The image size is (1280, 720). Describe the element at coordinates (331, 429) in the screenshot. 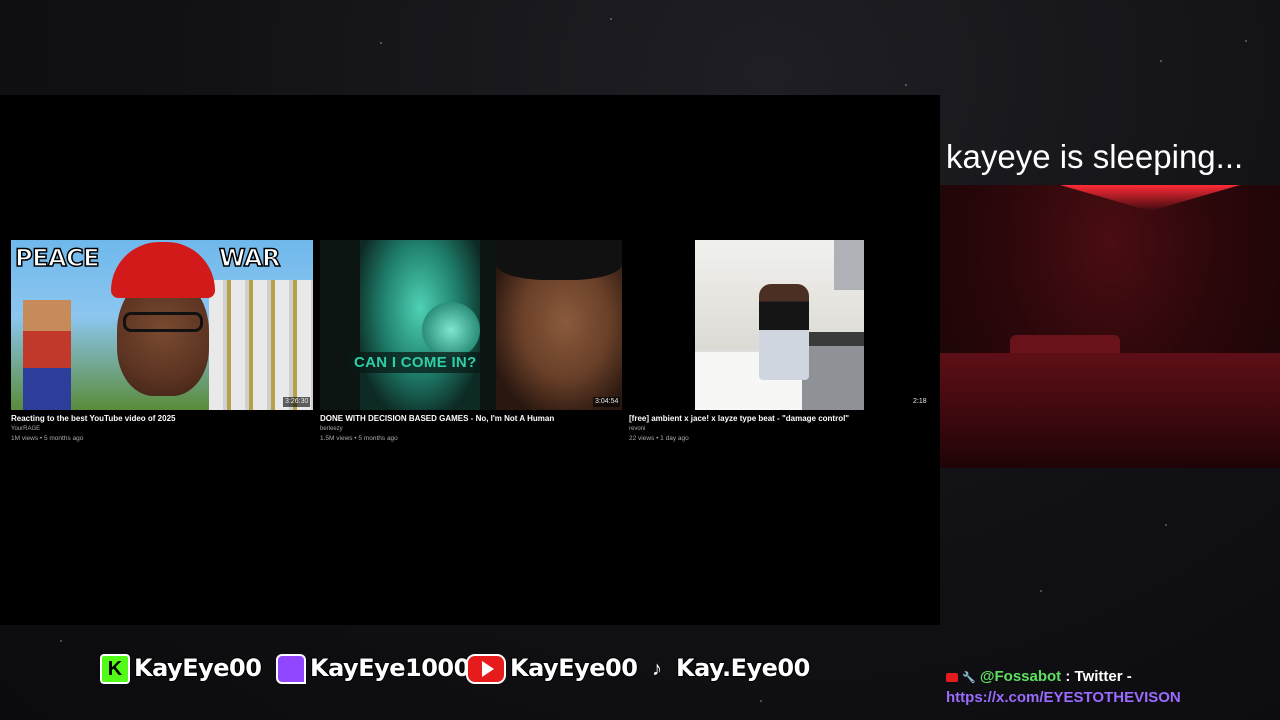

I see `video-channel: berleezy` at that location.